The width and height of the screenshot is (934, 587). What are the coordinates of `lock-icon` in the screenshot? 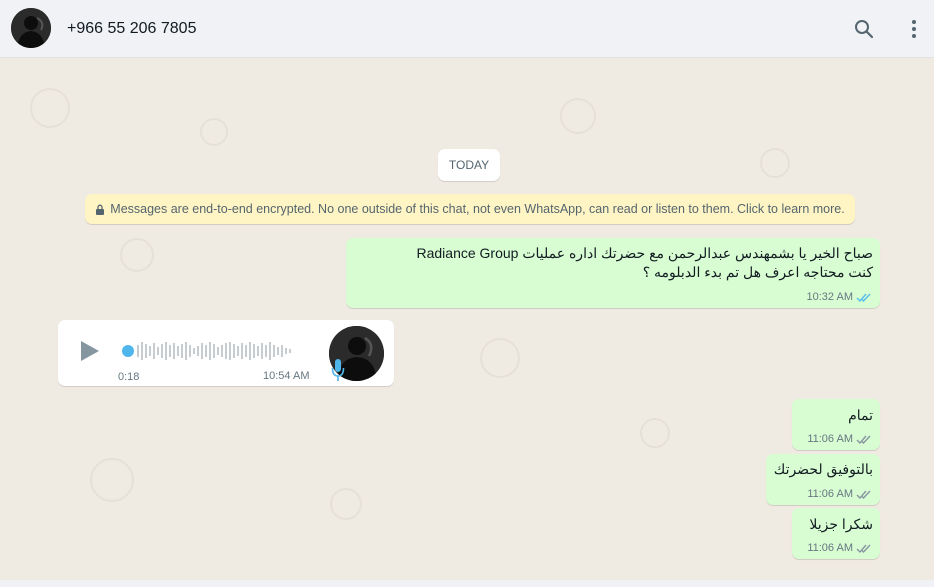 It's located at (100, 209).